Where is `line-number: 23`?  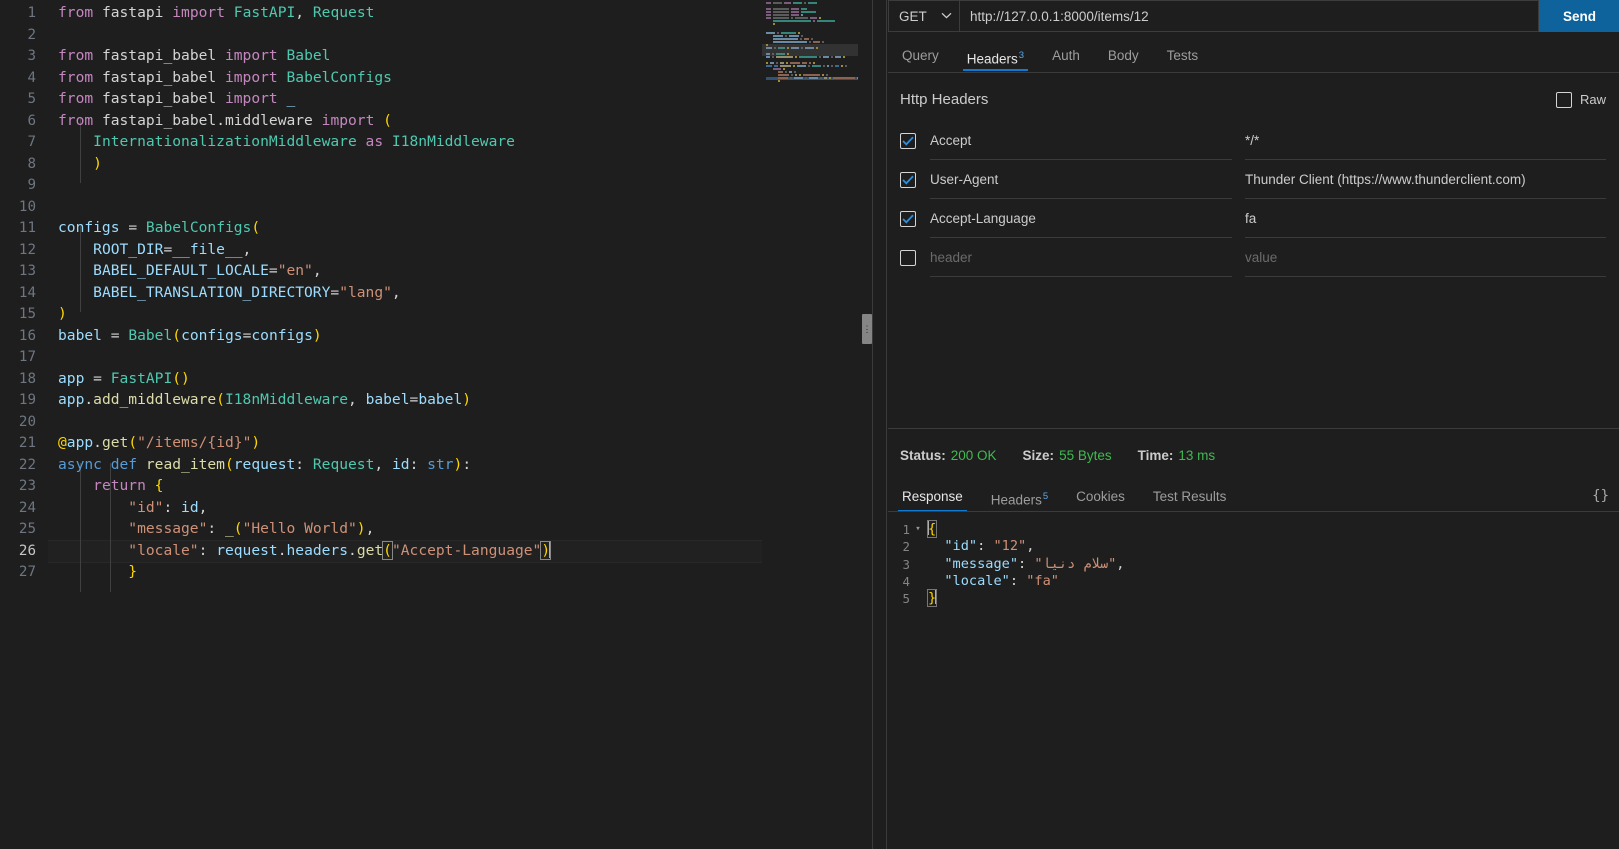 line-number: 23 is located at coordinates (27, 486).